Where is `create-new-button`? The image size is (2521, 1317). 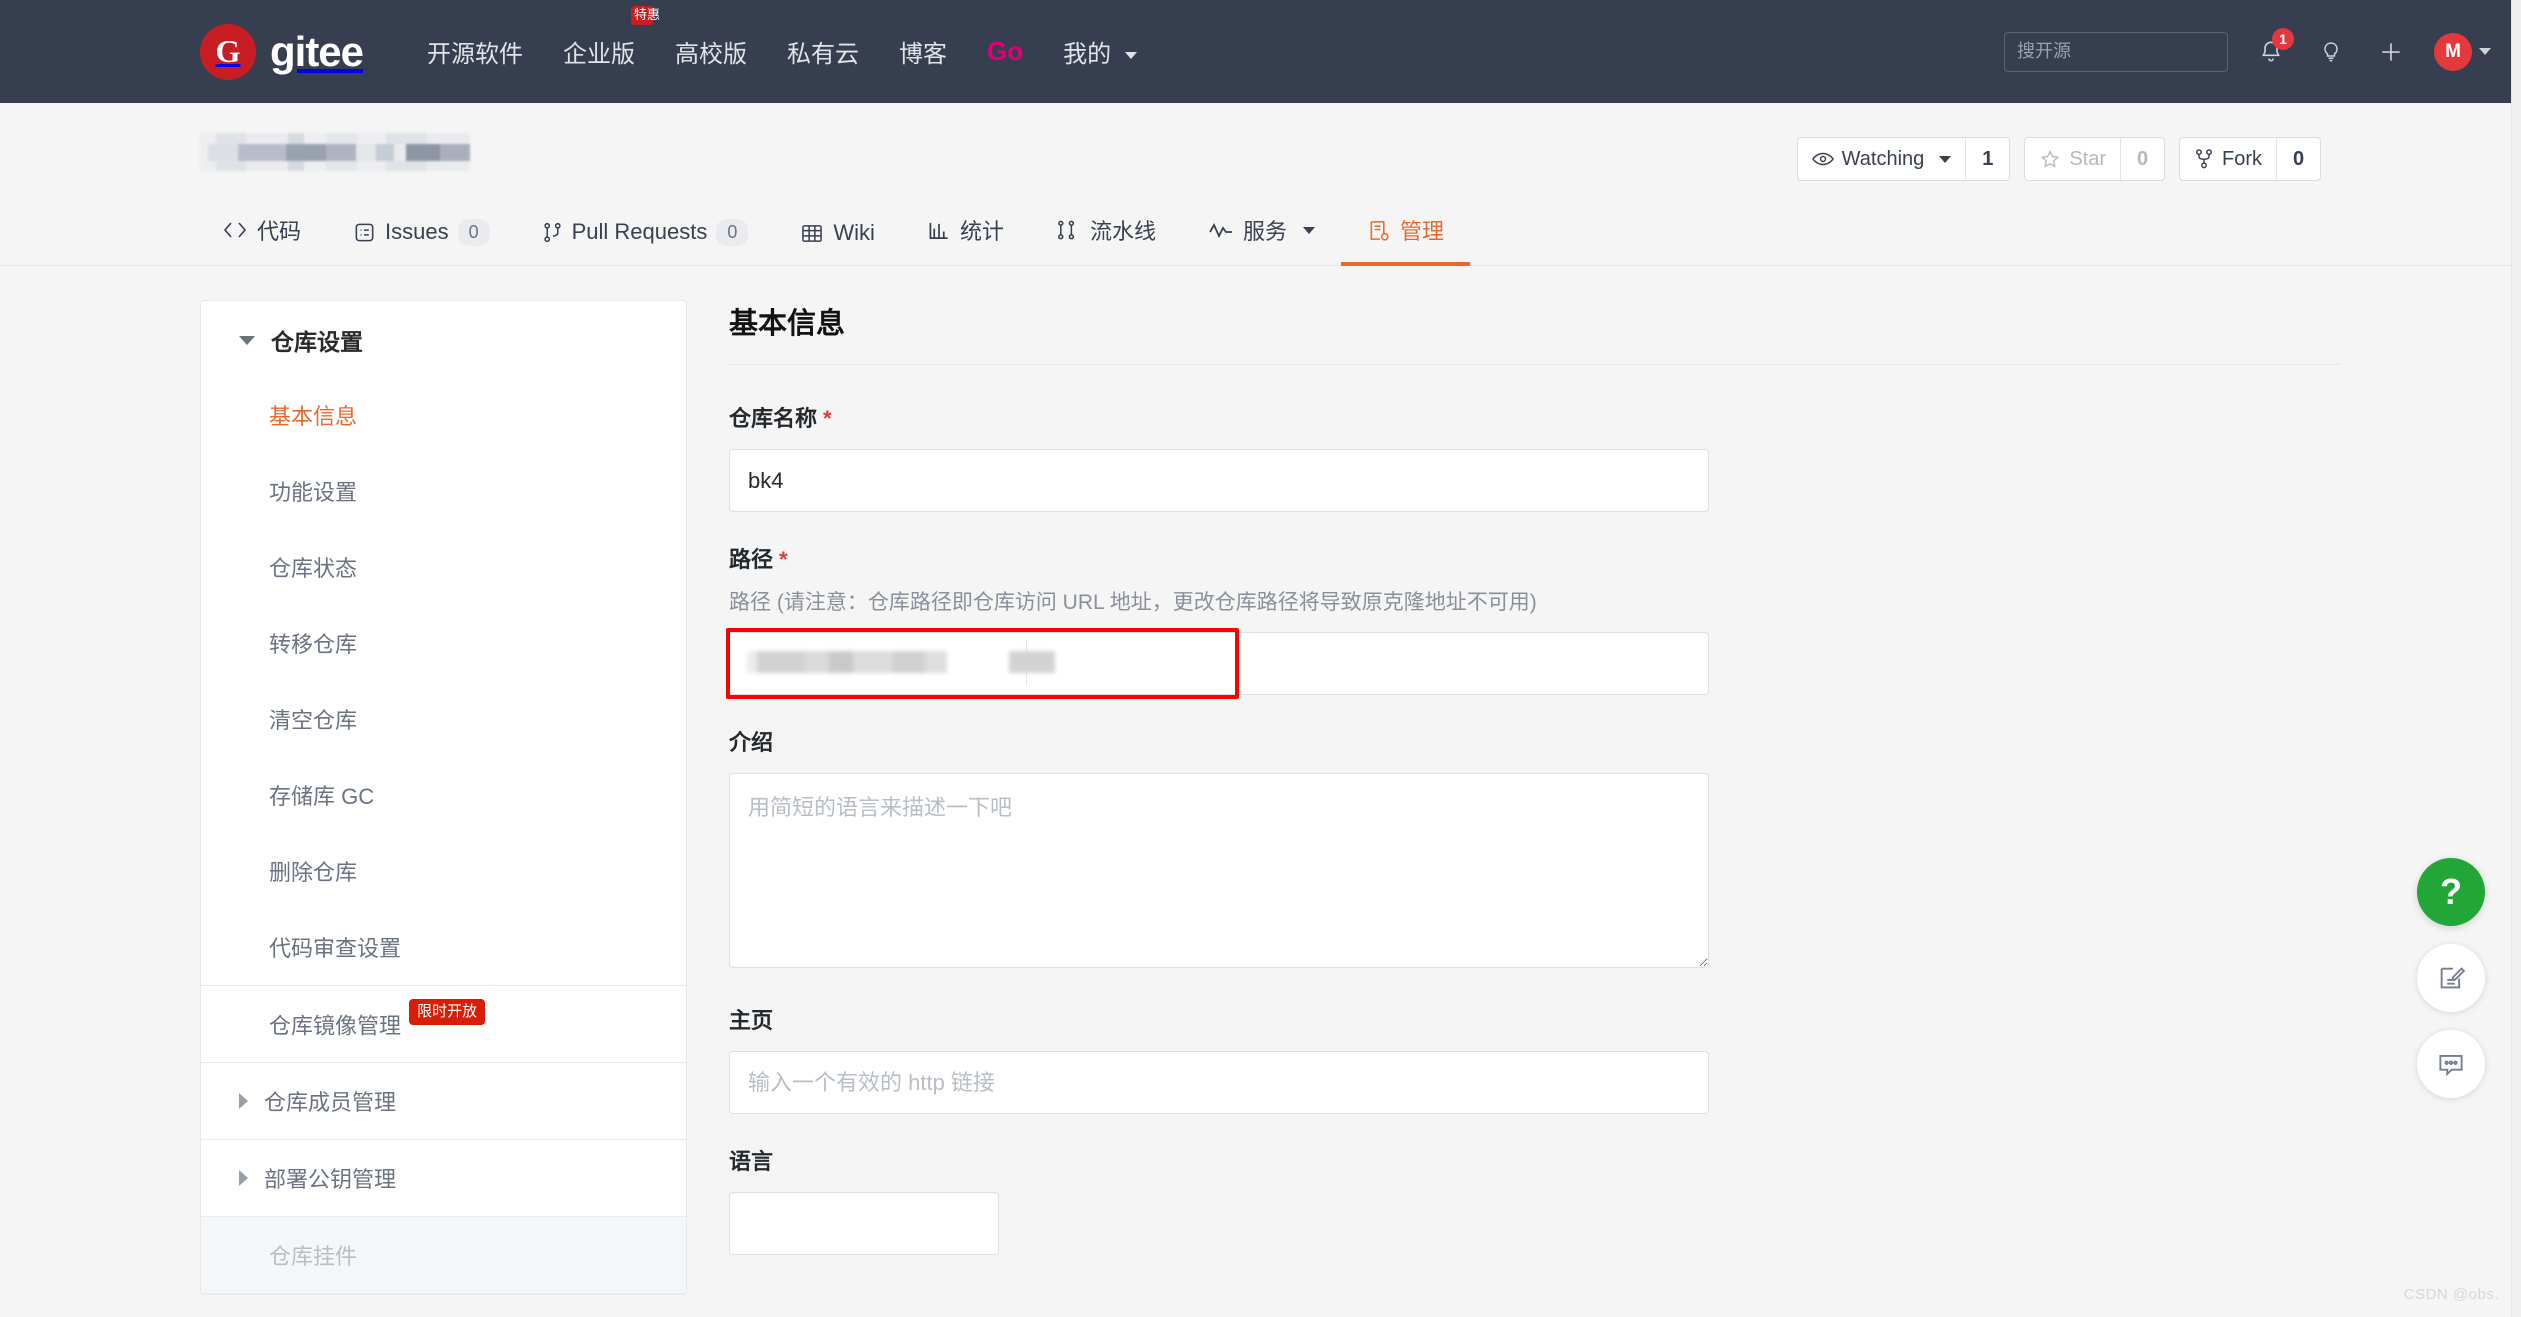 create-new-button is located at coordinates (2391, 52).